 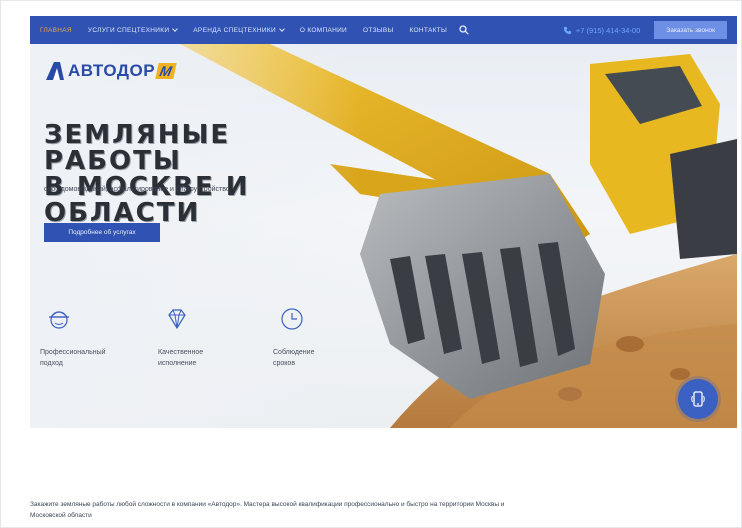 What do you see at coordinates (177, 363) in the screenshot?
I see `feature-label: исполнение` at bounding box center [177, 363].